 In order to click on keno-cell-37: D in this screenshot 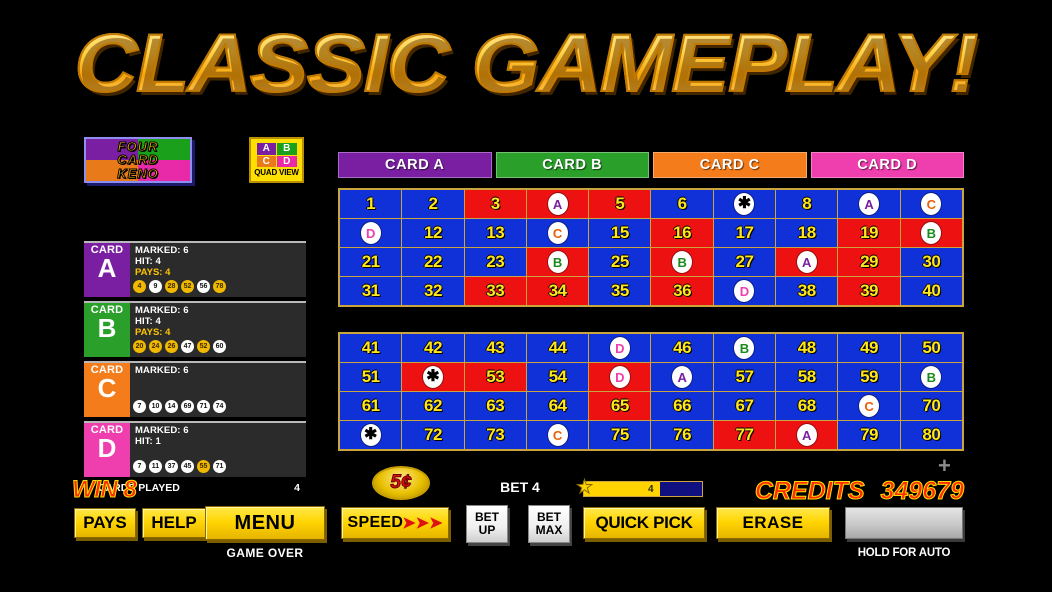, I will do `click(744, 291)`.